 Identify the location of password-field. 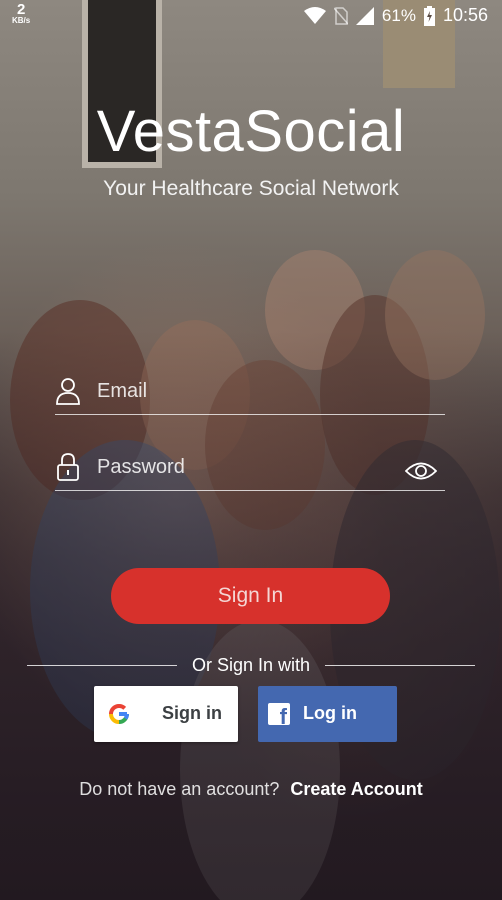
(250, 468).